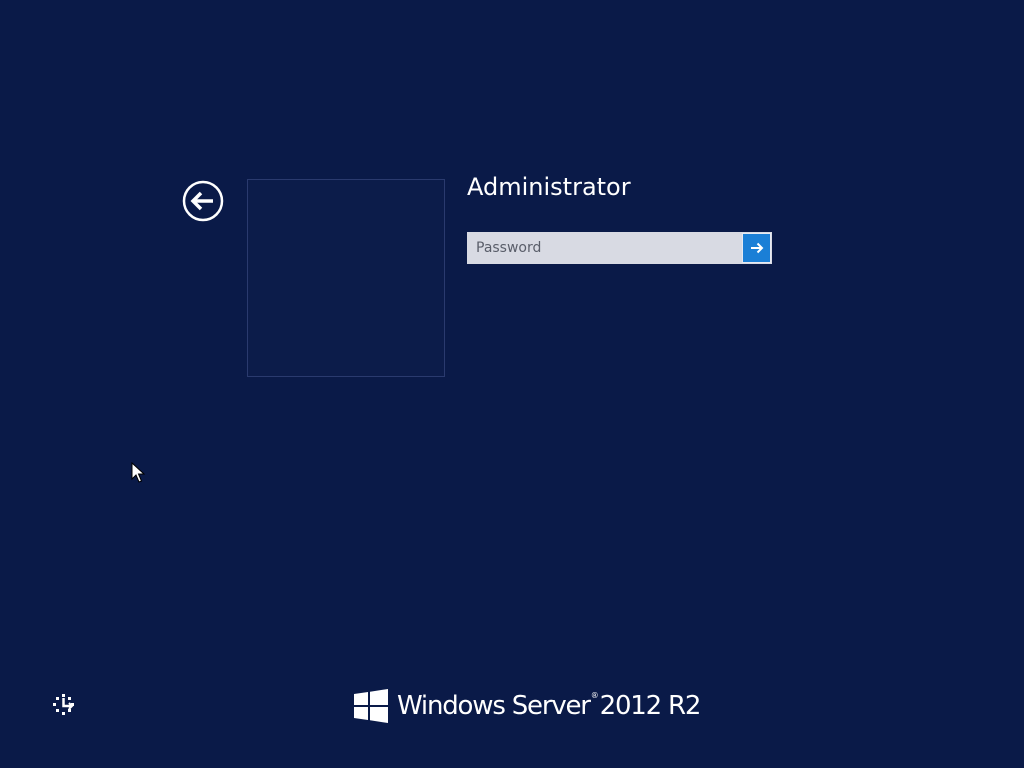  Describe the element at coordinates (346, 278) in the screenshot. I see `user-avatar` at that location.